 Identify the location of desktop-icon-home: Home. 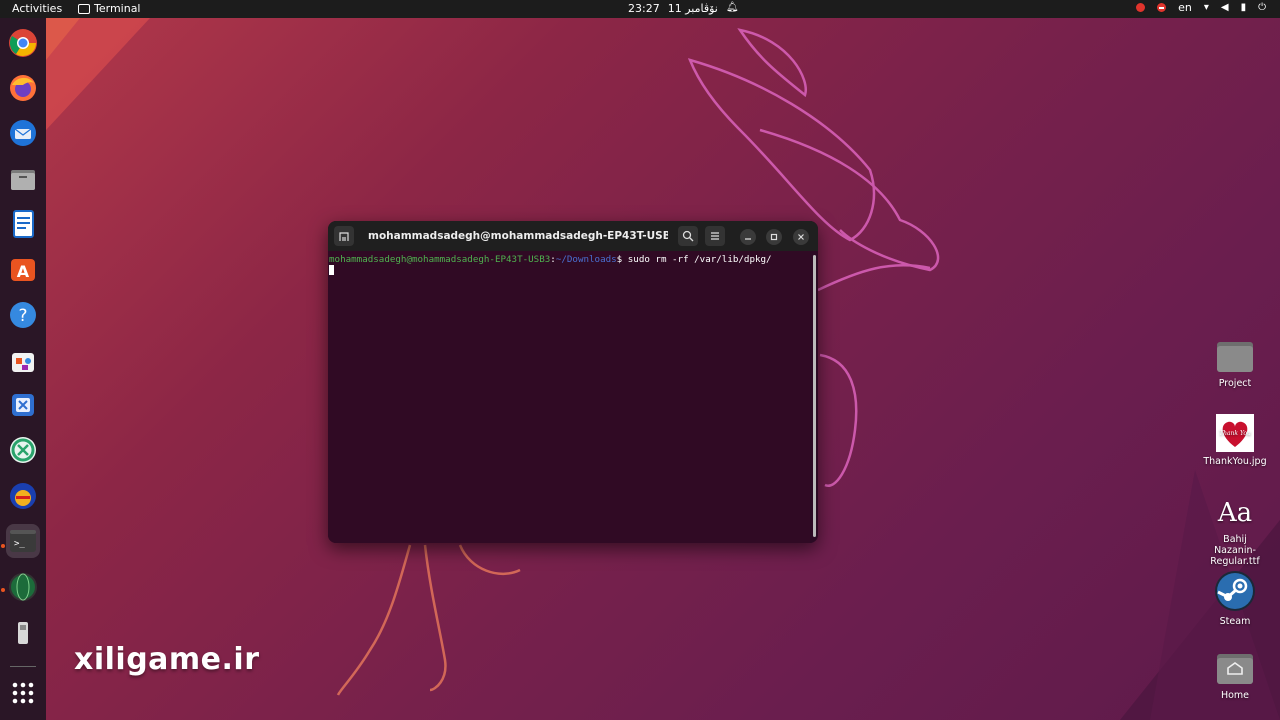
(1235, 675).